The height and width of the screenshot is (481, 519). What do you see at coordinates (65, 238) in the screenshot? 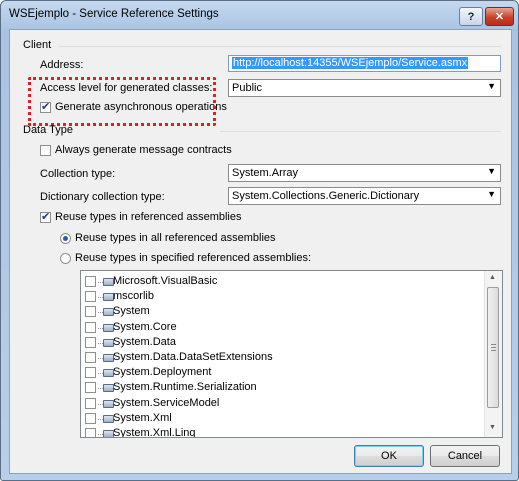
I see `reuse-all-radio` at bounding box center [65, 238].